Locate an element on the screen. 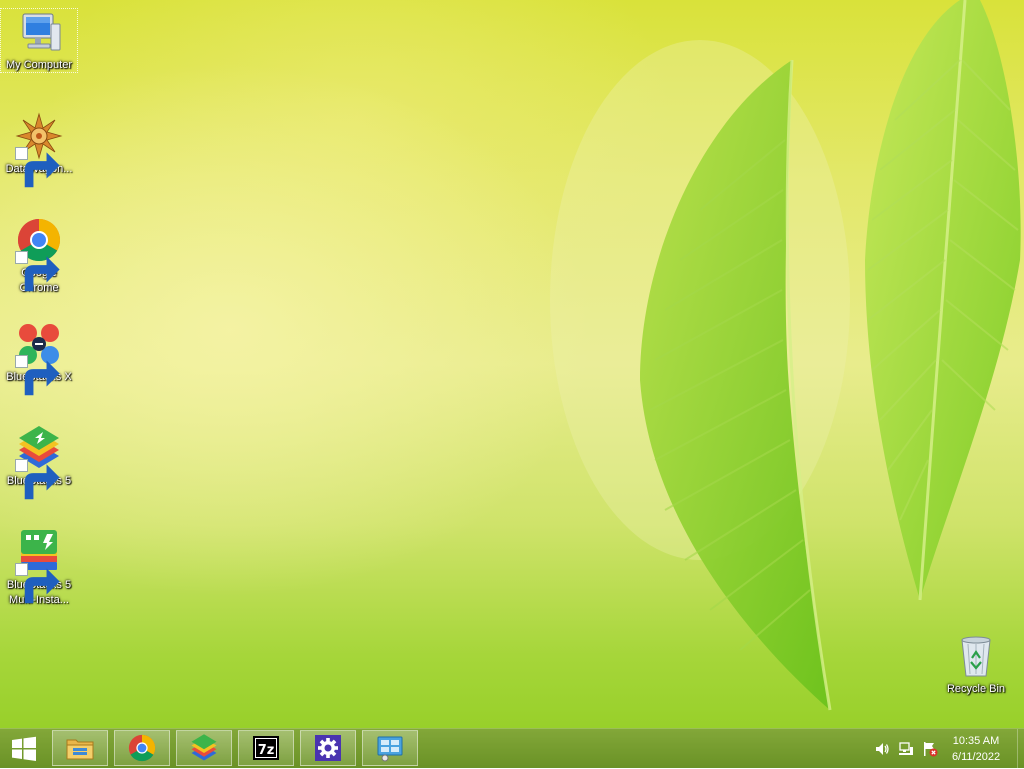  clock-time: 10:35 AM is located at coordinates (976, 741).